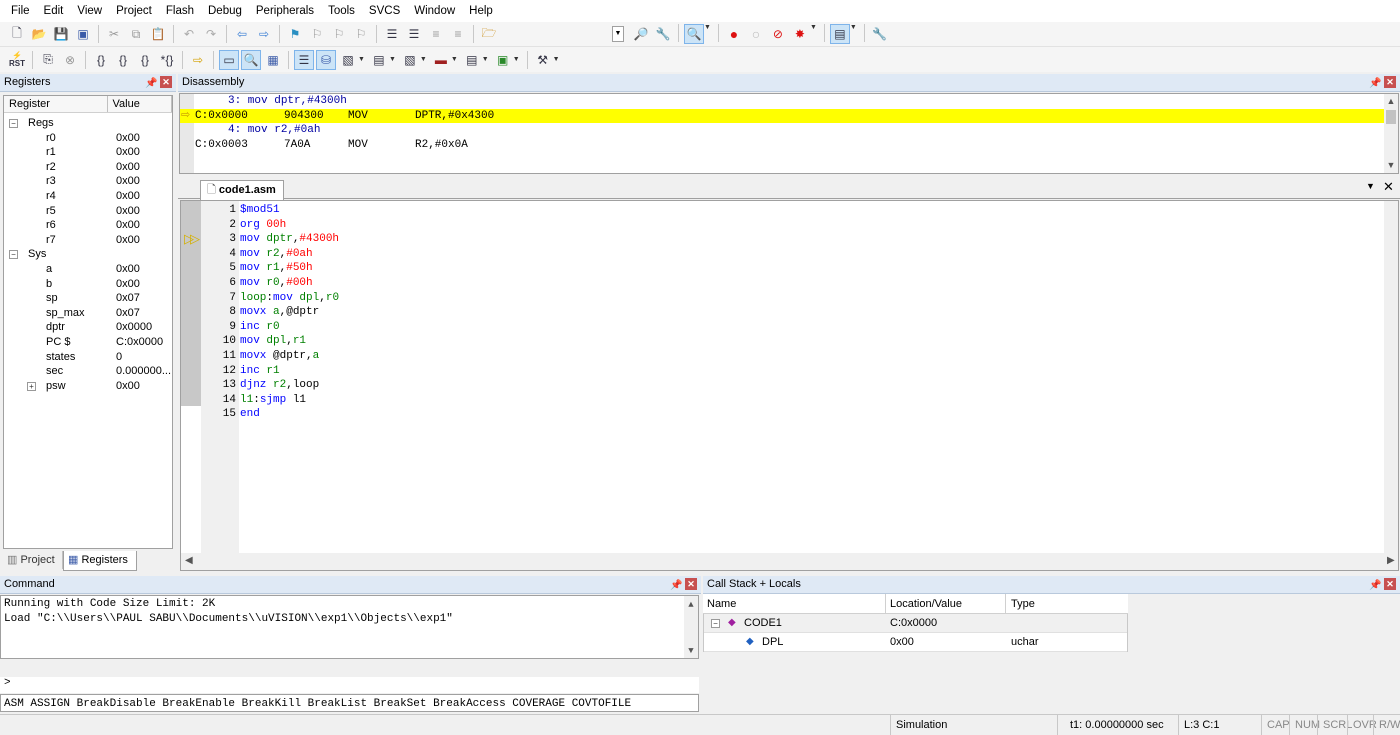  Describe the element at coordinates (229, 59) in the screenshot. I see `command-window-icon: ▭` at that location.